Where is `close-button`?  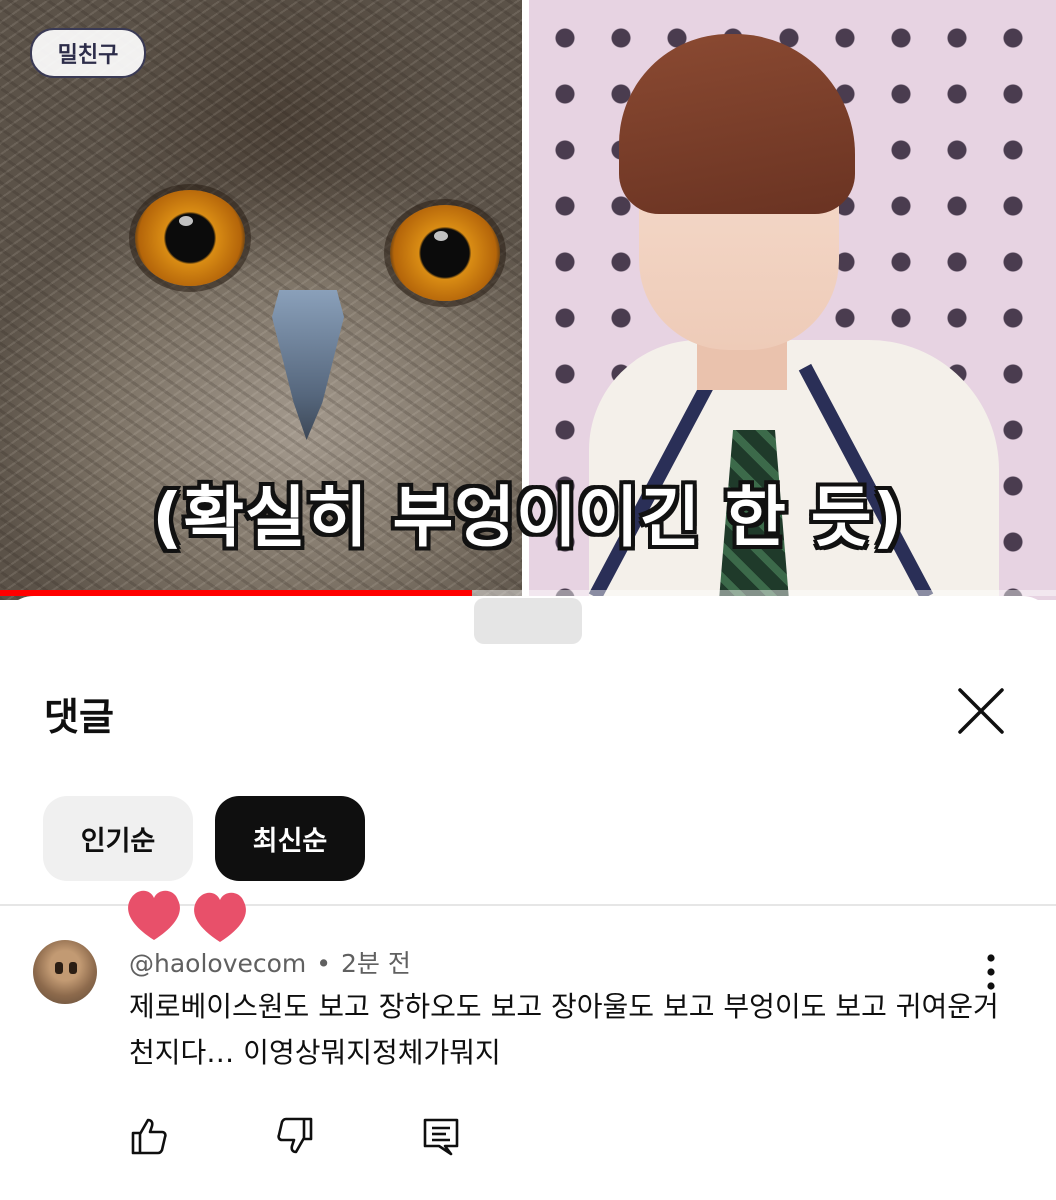 close-button is located at coordinates (981, 711).